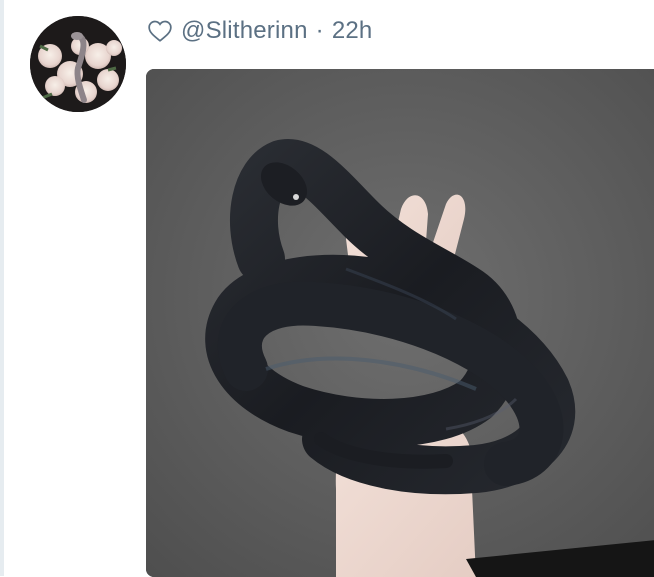 The height and width of the screenshot is (577, 654). What do you see at coordinates (244, 31) in the screenshot?
I see `user-handle: @Slitherinn` at bounding box center [244, 31].